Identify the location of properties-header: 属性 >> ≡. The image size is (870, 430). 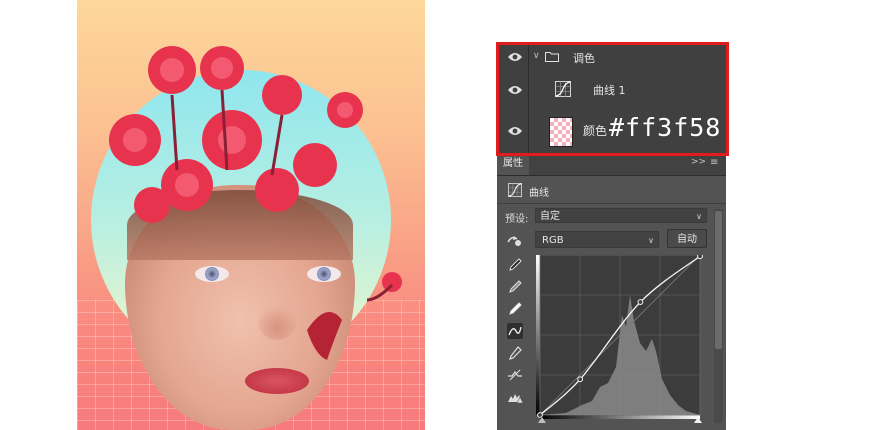
(611, 164).